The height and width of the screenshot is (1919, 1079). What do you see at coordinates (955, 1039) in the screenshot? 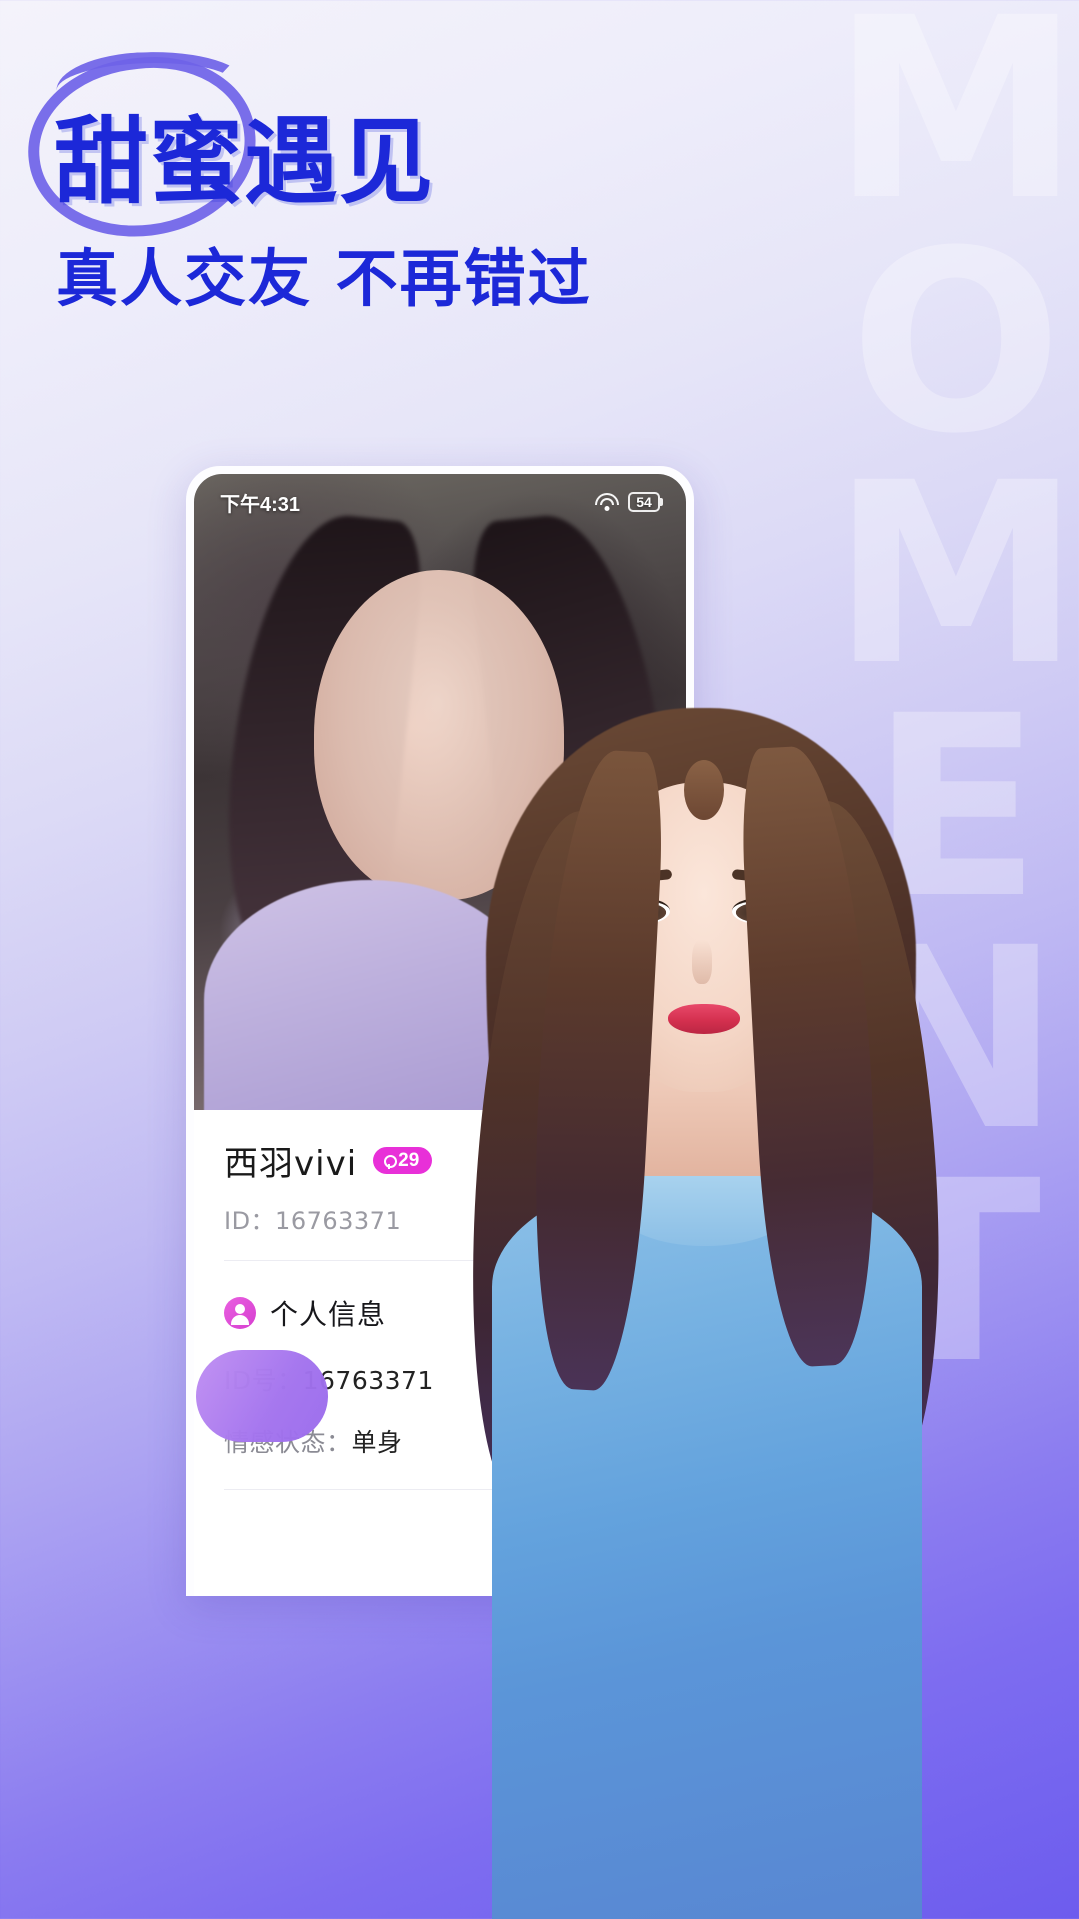
I see `watermark-letter: N` at bounding box center [955, 1039].